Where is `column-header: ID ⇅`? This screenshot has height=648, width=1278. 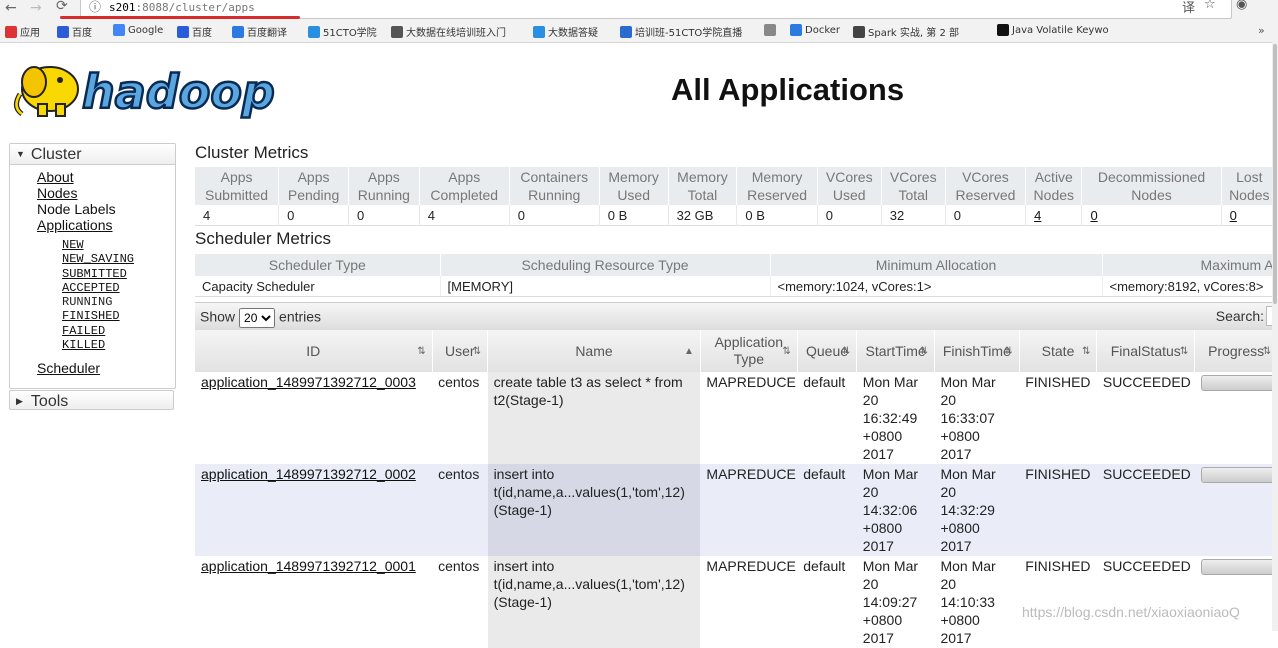 column-header: ID ⇅ is located at coordinates (314, 351).